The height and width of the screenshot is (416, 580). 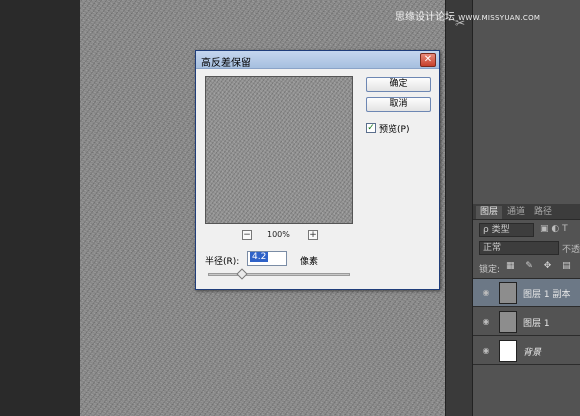 I want to click on ok-button: 确定, so click(x=398, y=84).